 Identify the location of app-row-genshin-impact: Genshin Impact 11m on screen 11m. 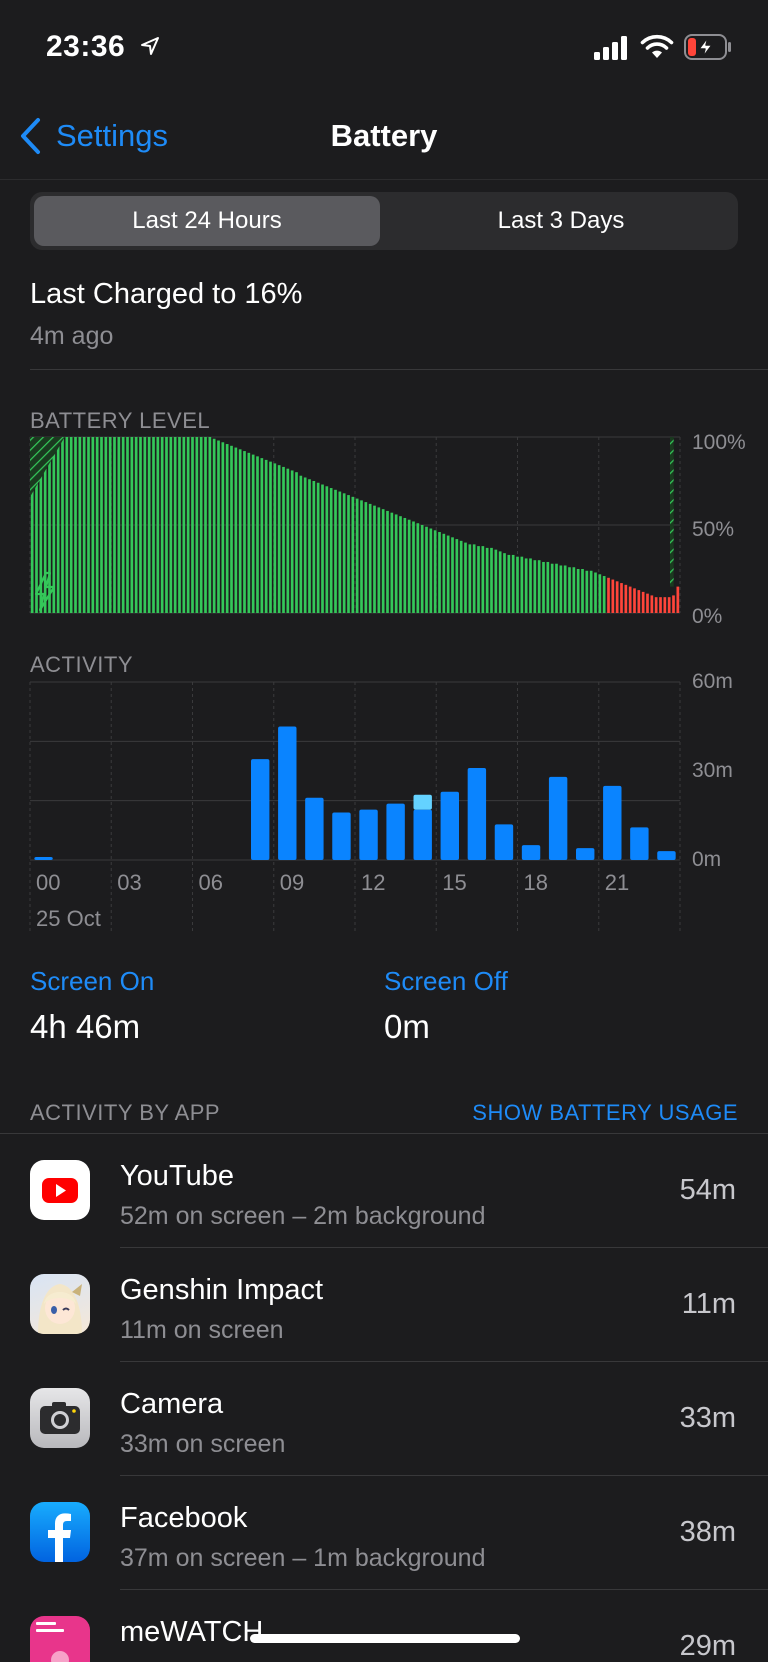
(384, 1305).